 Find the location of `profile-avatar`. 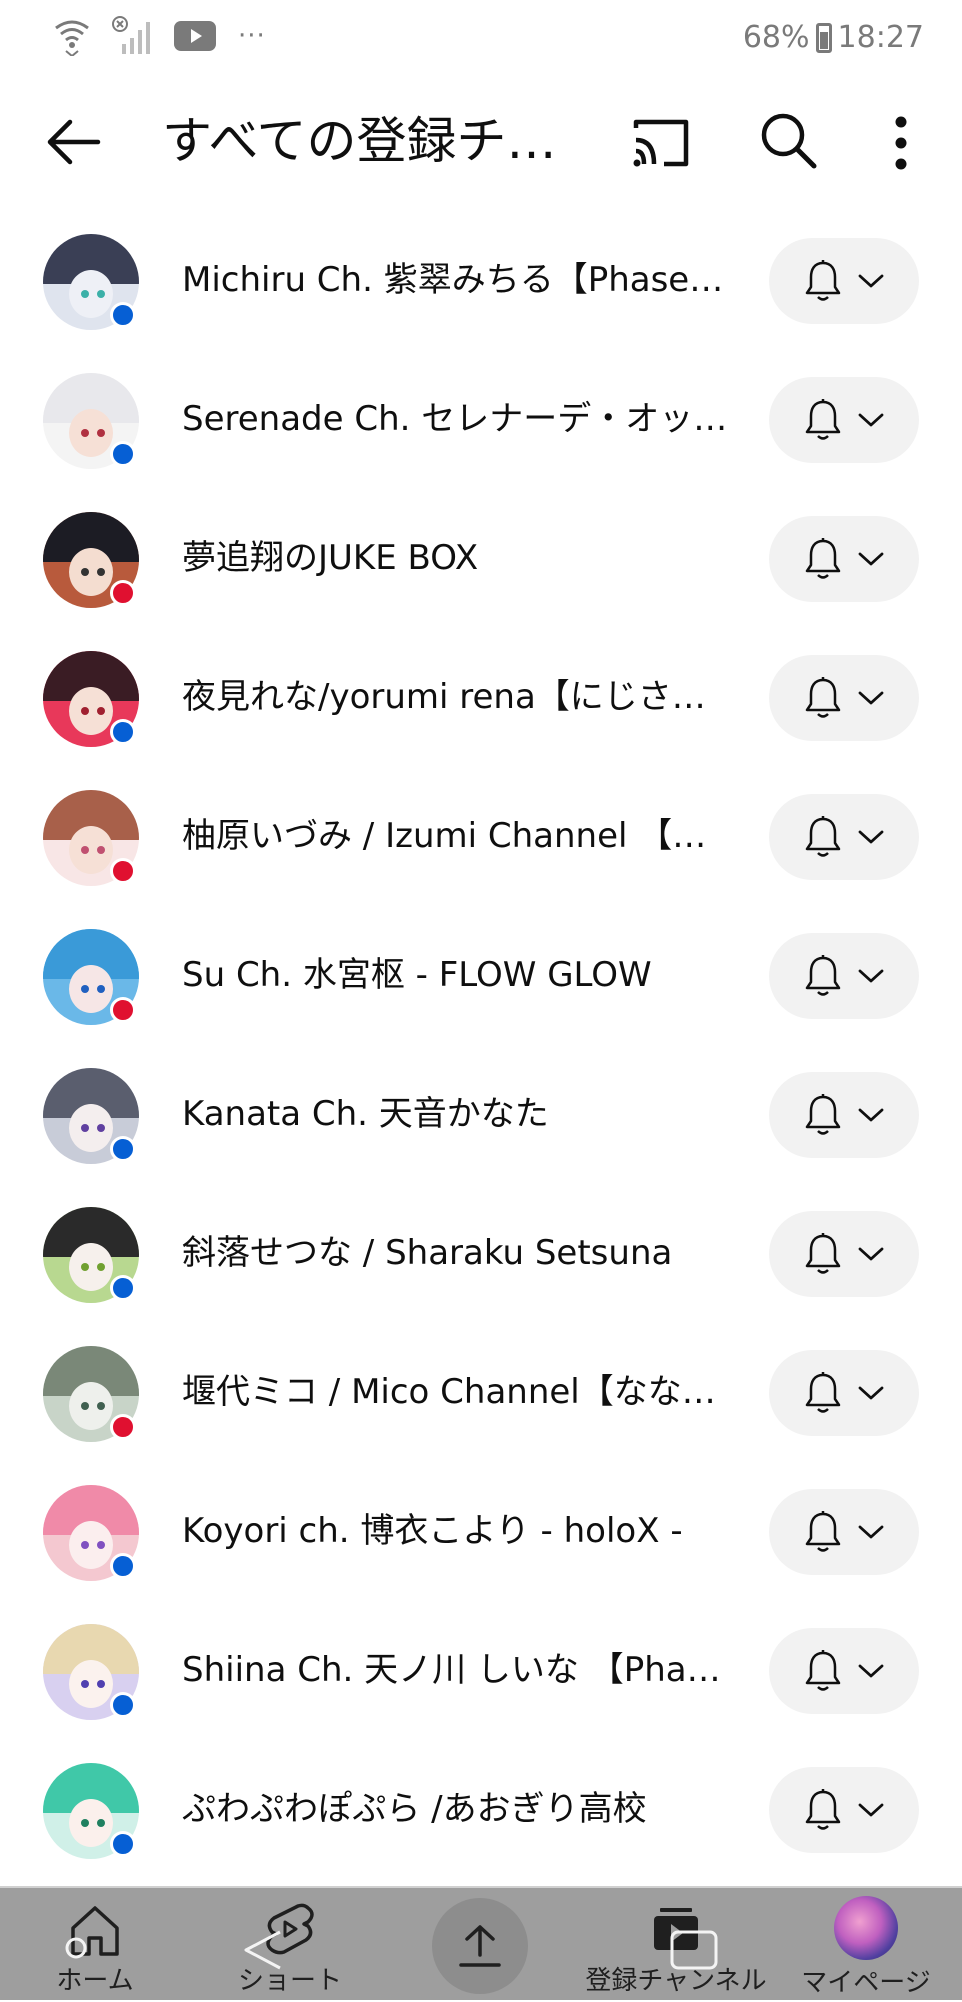

profile-avatar is located at coordinates (866, 1928).